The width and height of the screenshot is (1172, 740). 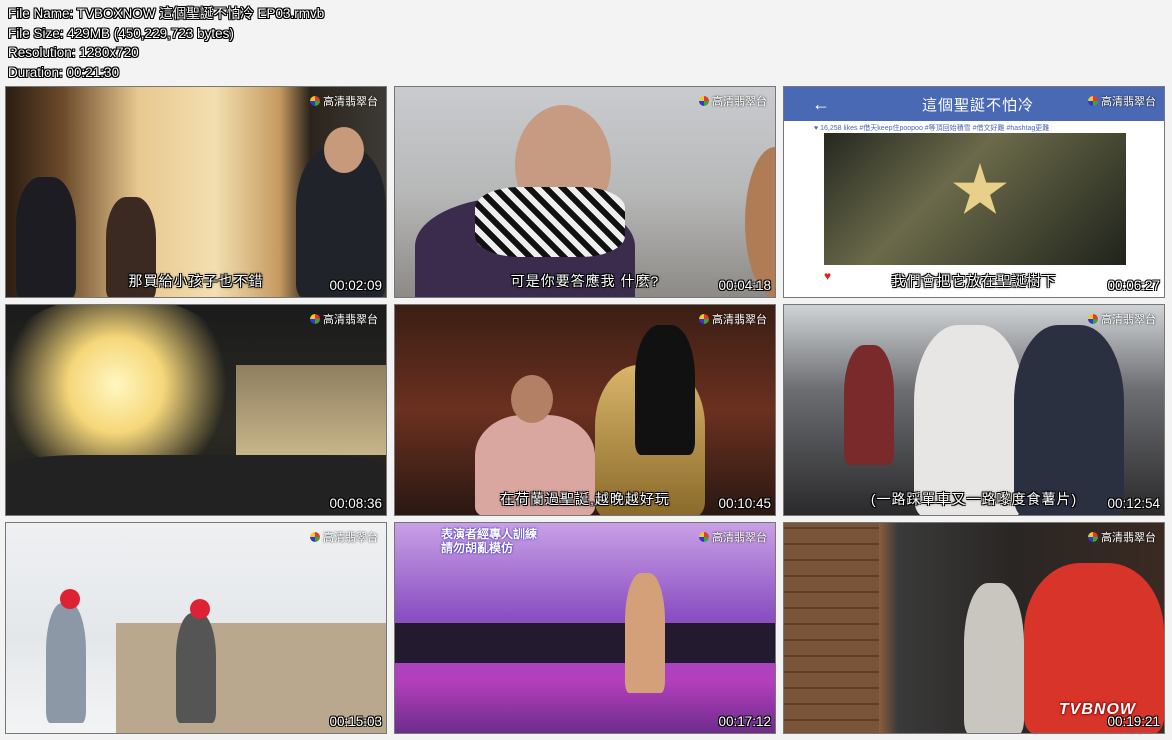 I want to click on resolution: Resolution: 1280x720, so click(x=73, y=53).